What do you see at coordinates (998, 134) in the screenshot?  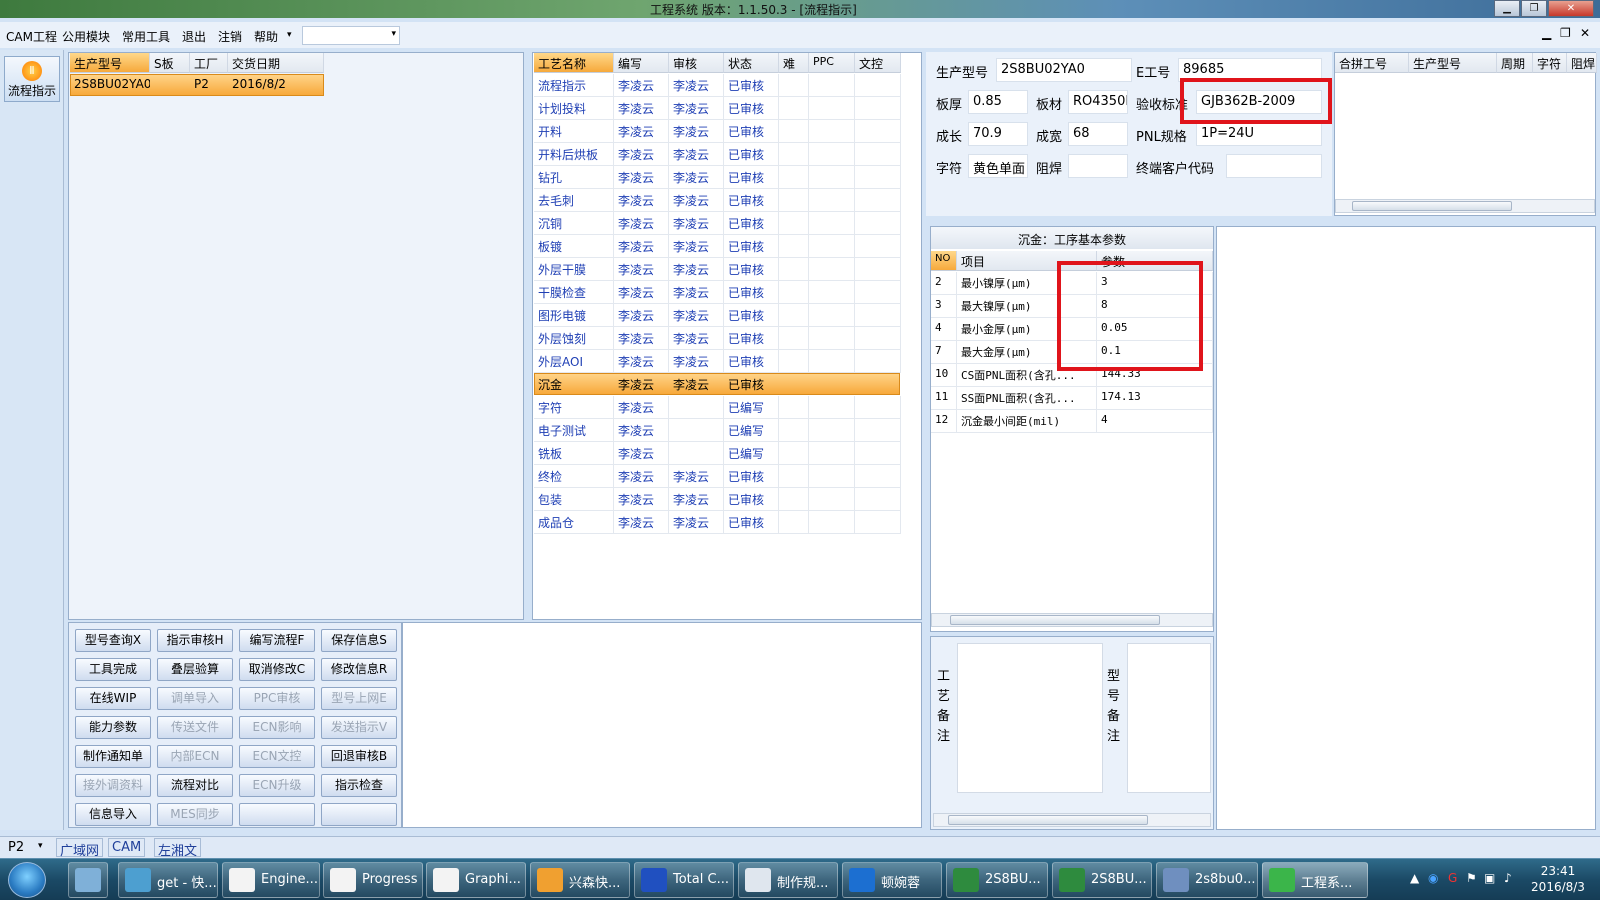 I see `length-field: 70.9` at bounding box center [998, 134].